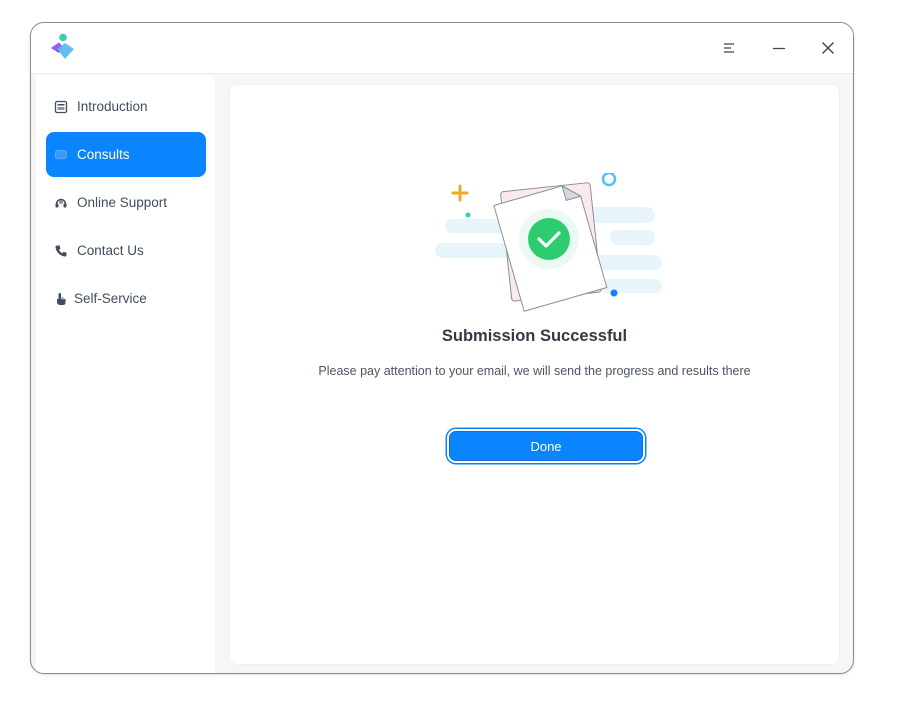 The height and width of the screenshot is (722, 913). Describe the element at coordinates (61, 251) in the screenshot. I see `phone-icon` at that location.